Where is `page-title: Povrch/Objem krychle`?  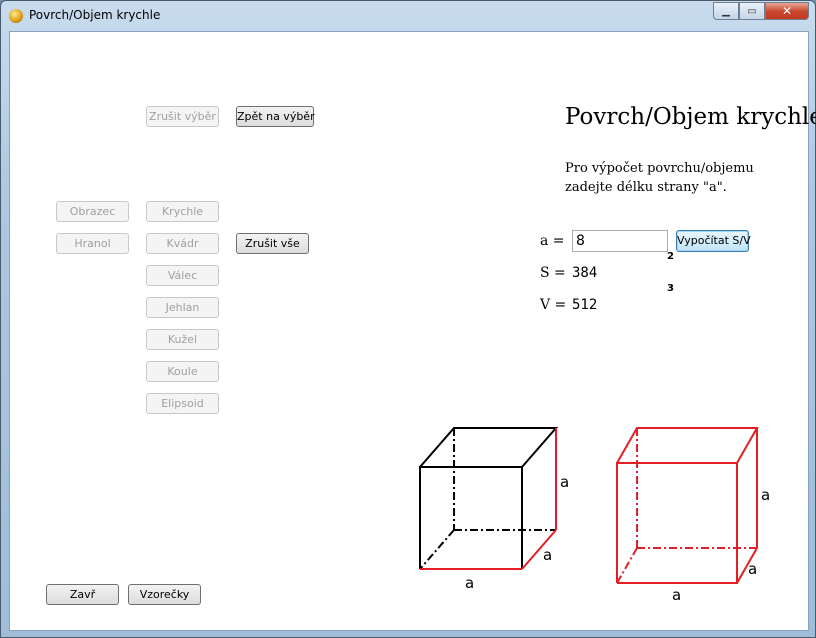 page-title: Povrch/Objem krychle is located at coordinates (690, 117).